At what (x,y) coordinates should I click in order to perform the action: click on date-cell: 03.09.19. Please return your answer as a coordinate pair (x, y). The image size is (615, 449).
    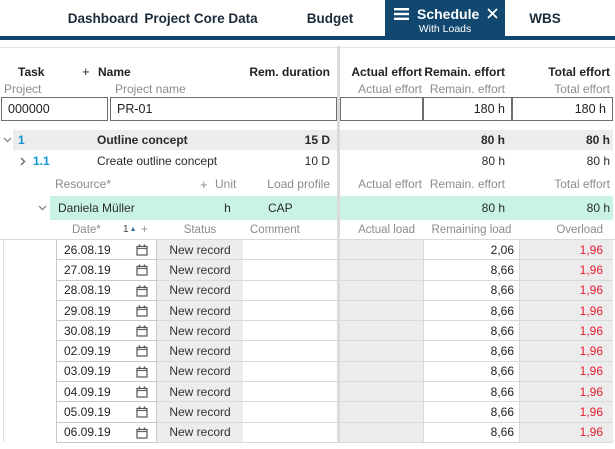
    Looking at the image, I should click on (106, 372).